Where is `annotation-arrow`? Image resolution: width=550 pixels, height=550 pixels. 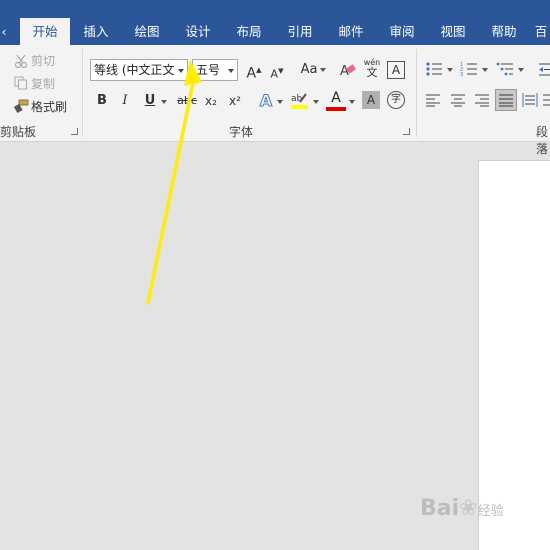
annotation-arrow is located at coordinates (174, 182).